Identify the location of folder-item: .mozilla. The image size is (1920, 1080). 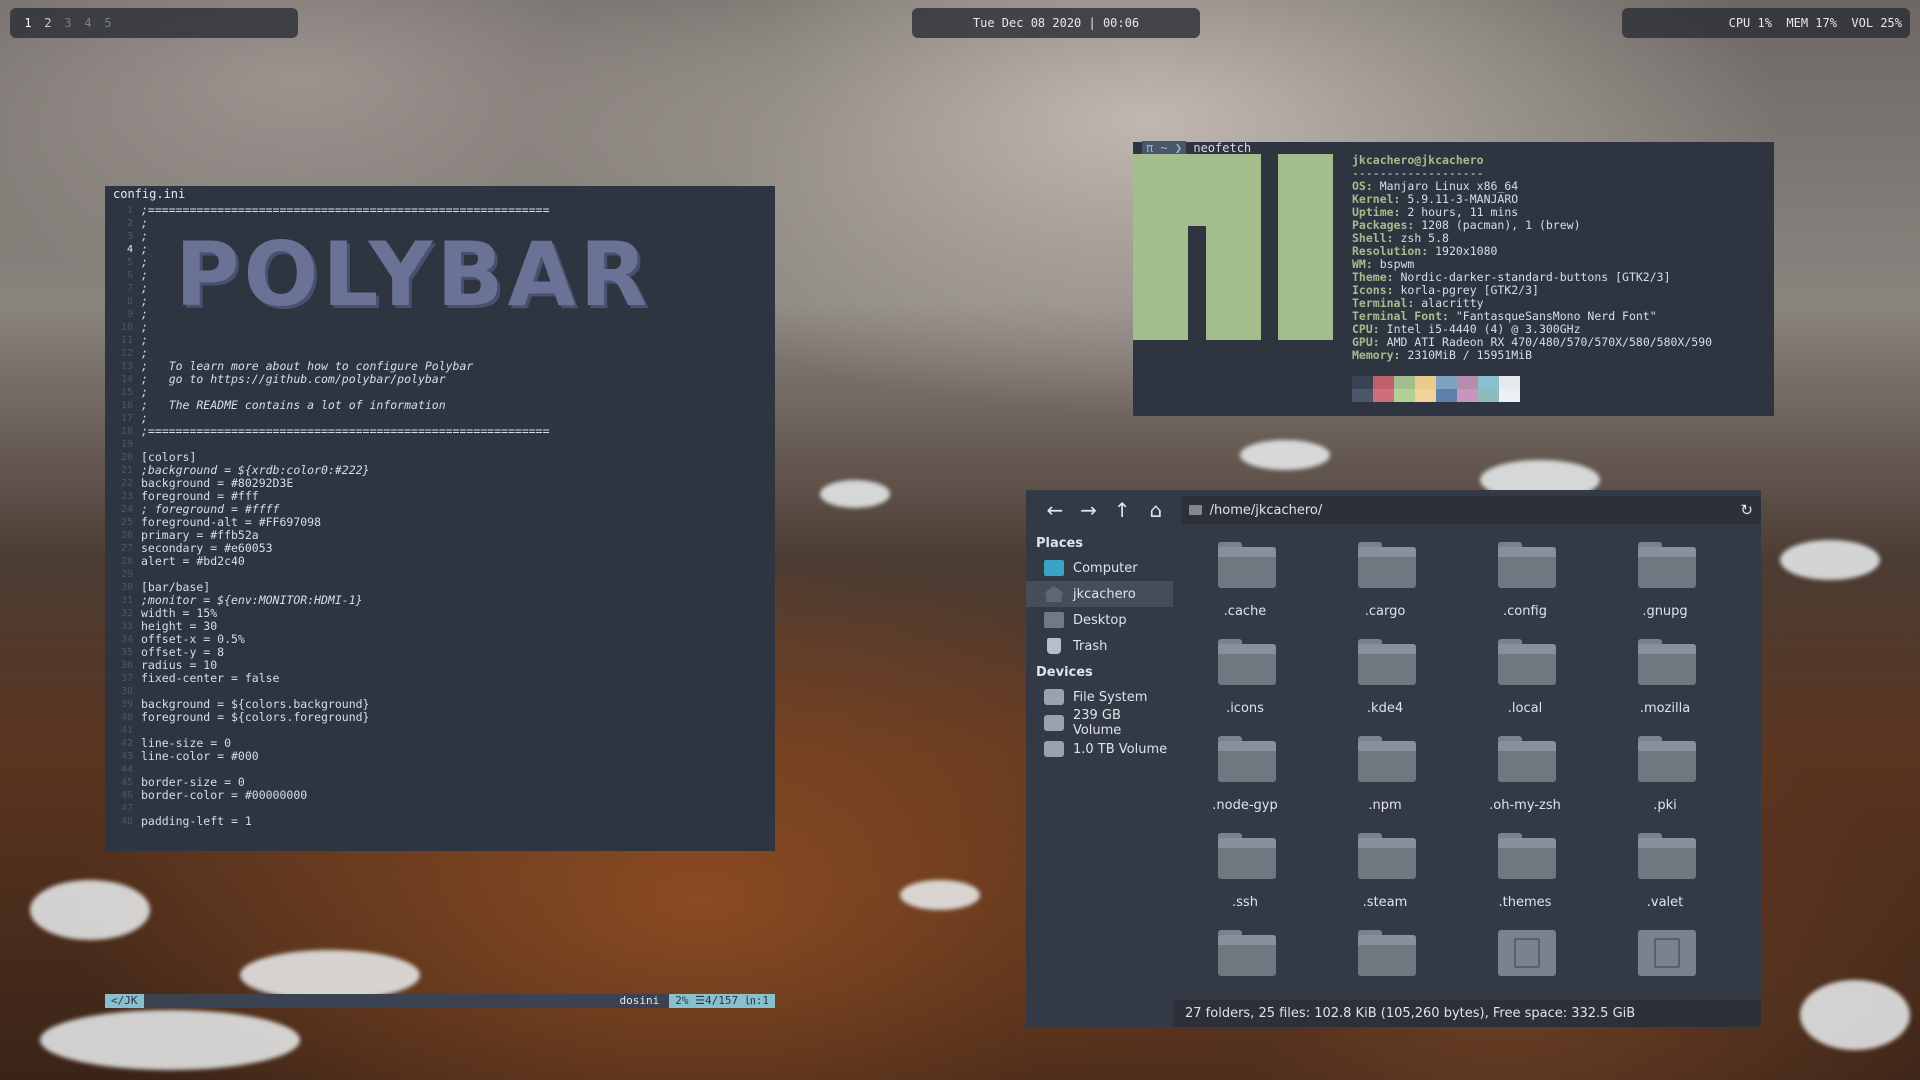
(1665, 679).